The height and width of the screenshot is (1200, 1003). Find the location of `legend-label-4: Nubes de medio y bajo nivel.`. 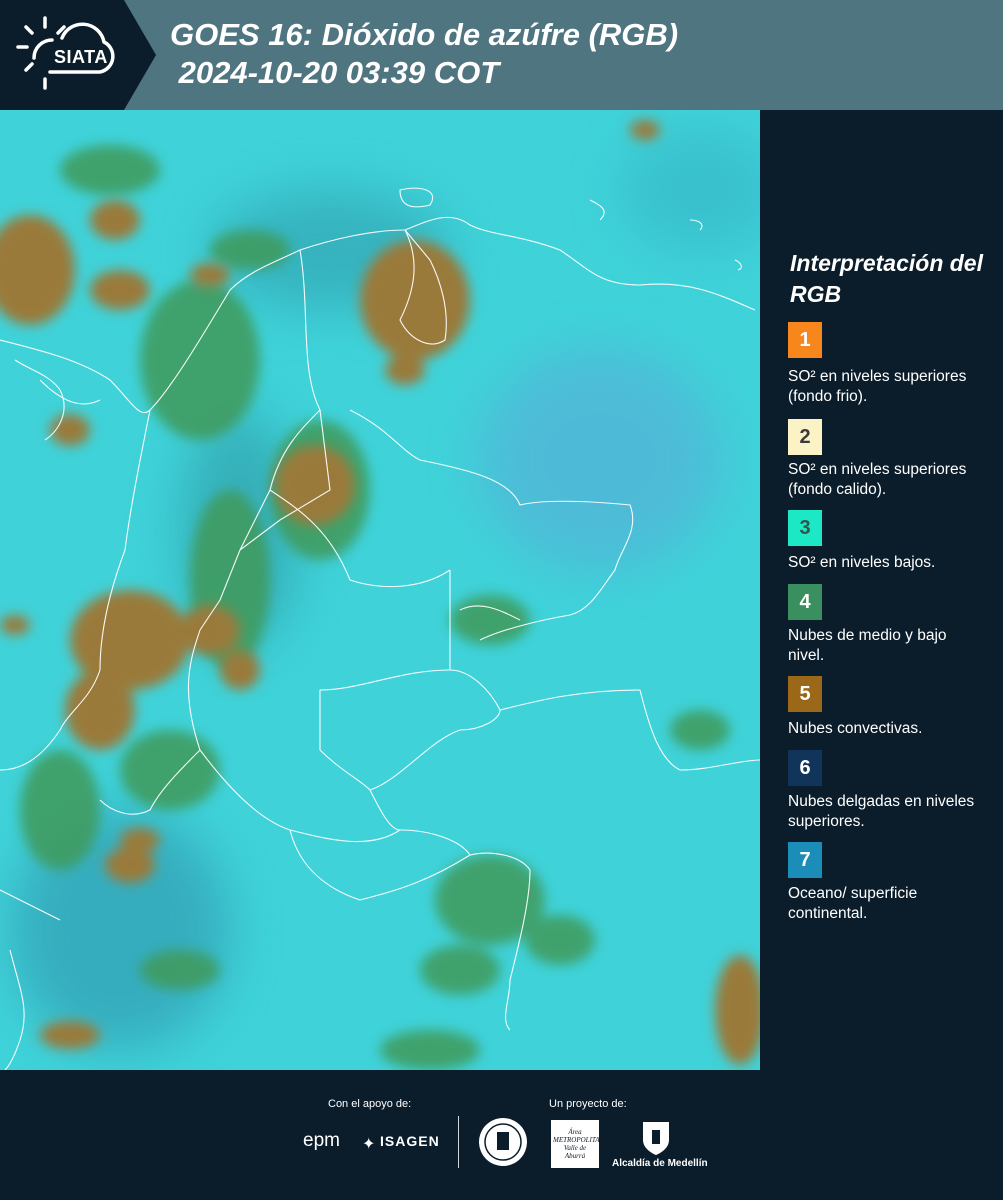

legend-label-4: Nubes de medio y bajo nivel. is located at coordinates (867, 645).